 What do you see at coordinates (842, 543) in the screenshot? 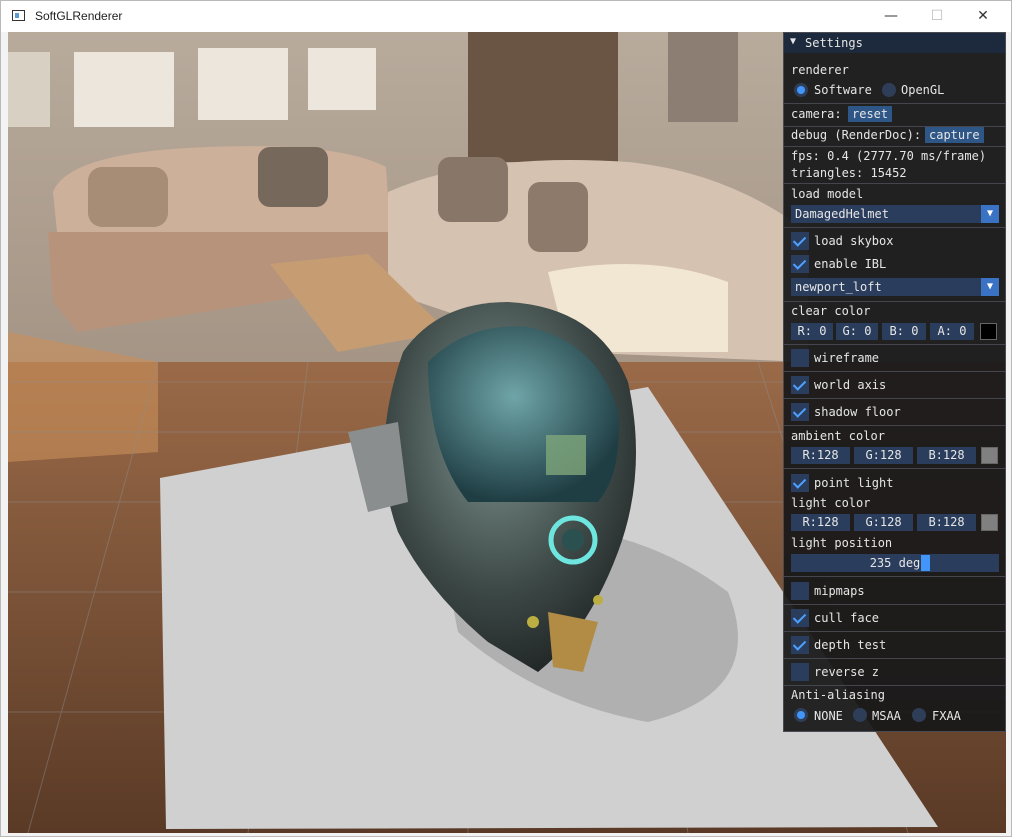
I see `light-position-label: light position` at bounding box center [842, 543].